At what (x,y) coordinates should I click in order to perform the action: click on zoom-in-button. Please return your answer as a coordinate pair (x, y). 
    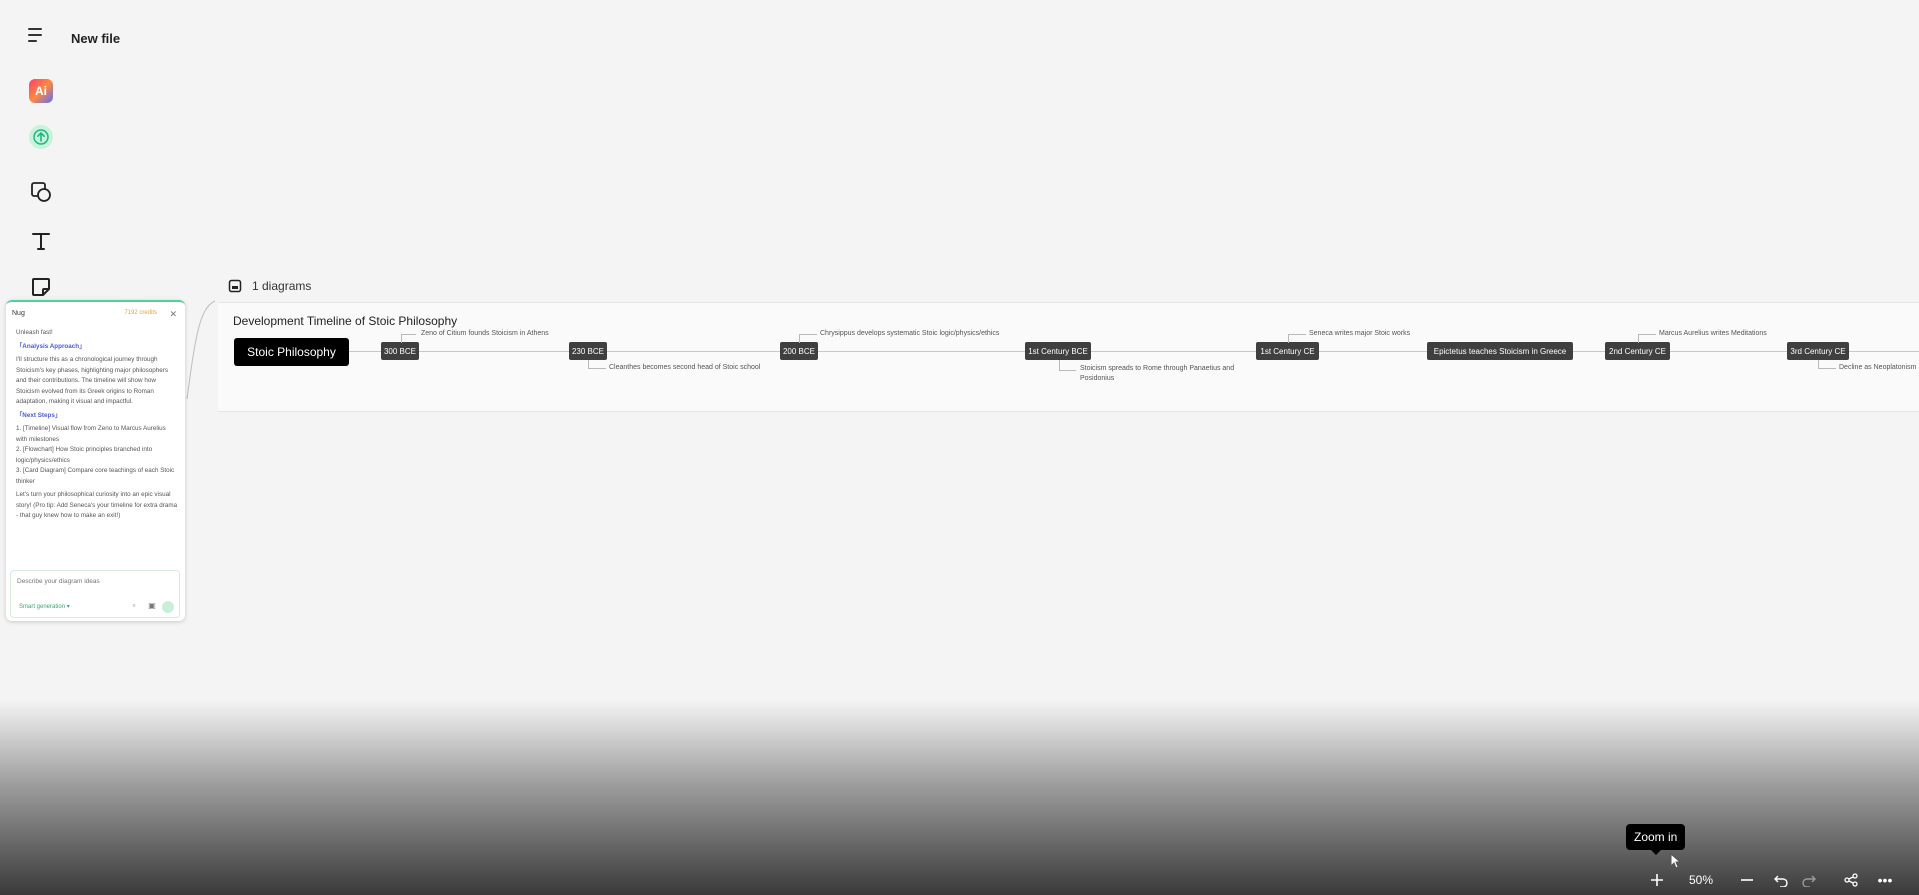
    Looking at the image, I should click on (1657, 880).